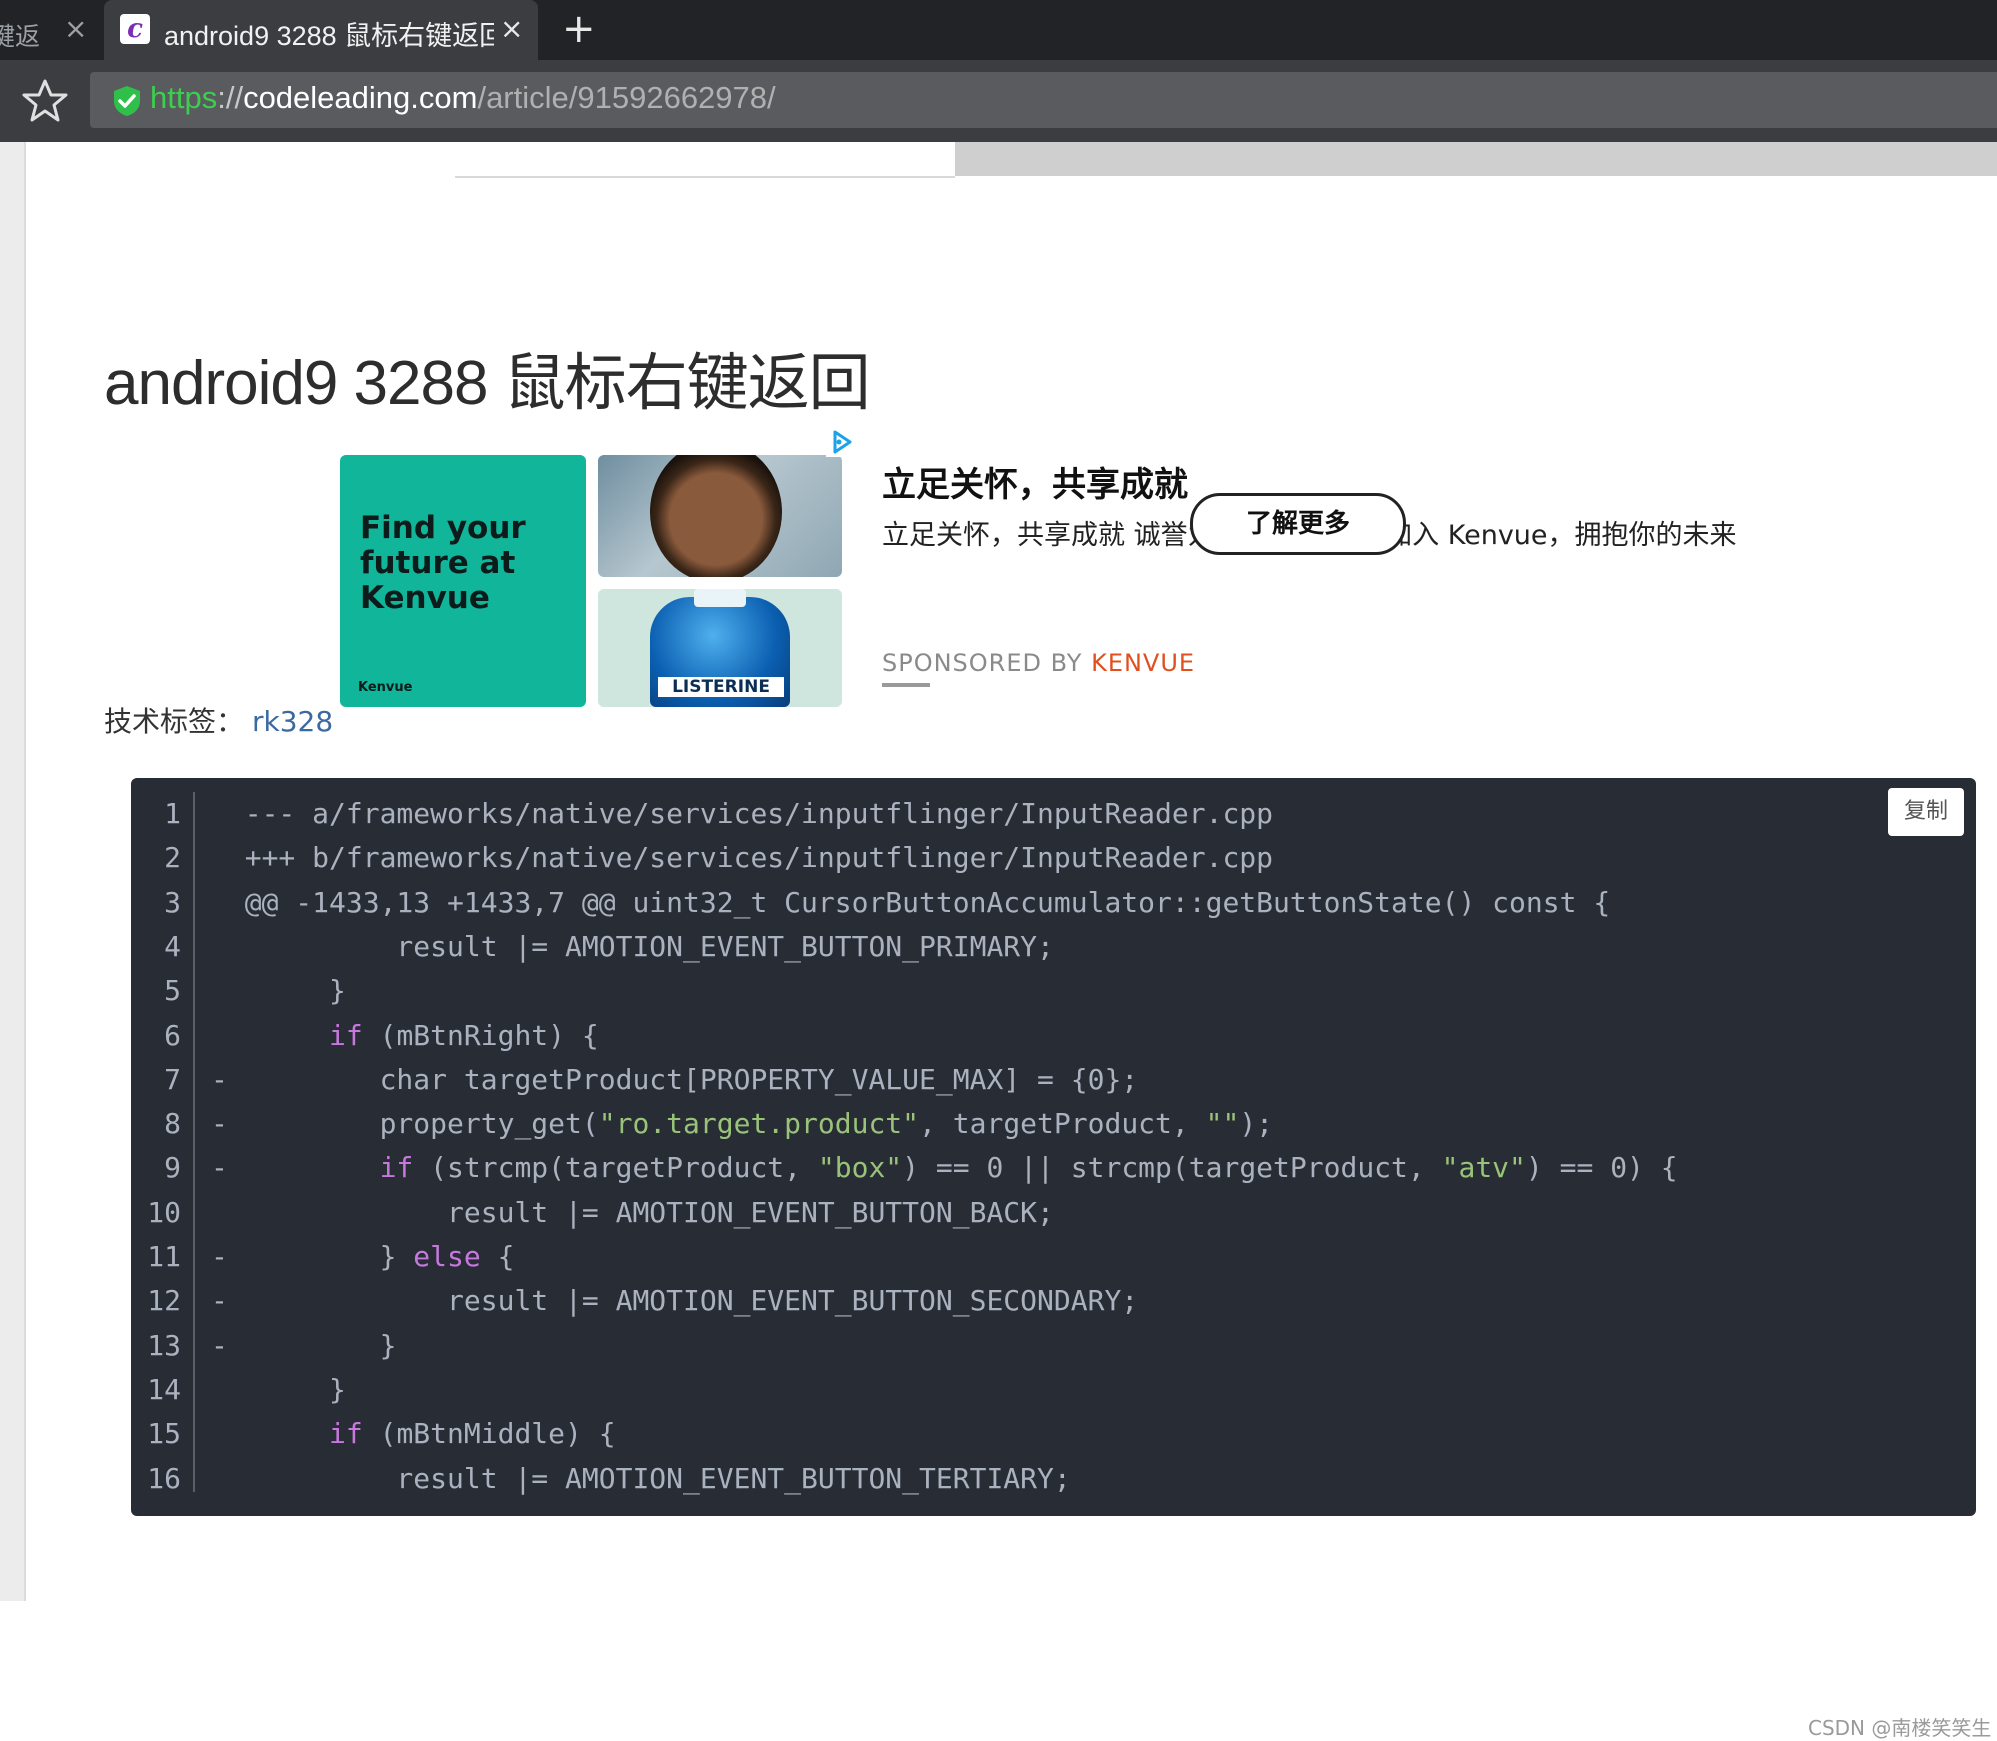 This screenshot has height=1741, width=1997. Describe the element at coordinates (443, 563) in the screenshot. I see `ad-card-headline: Find your future at Kenvue` at that location.